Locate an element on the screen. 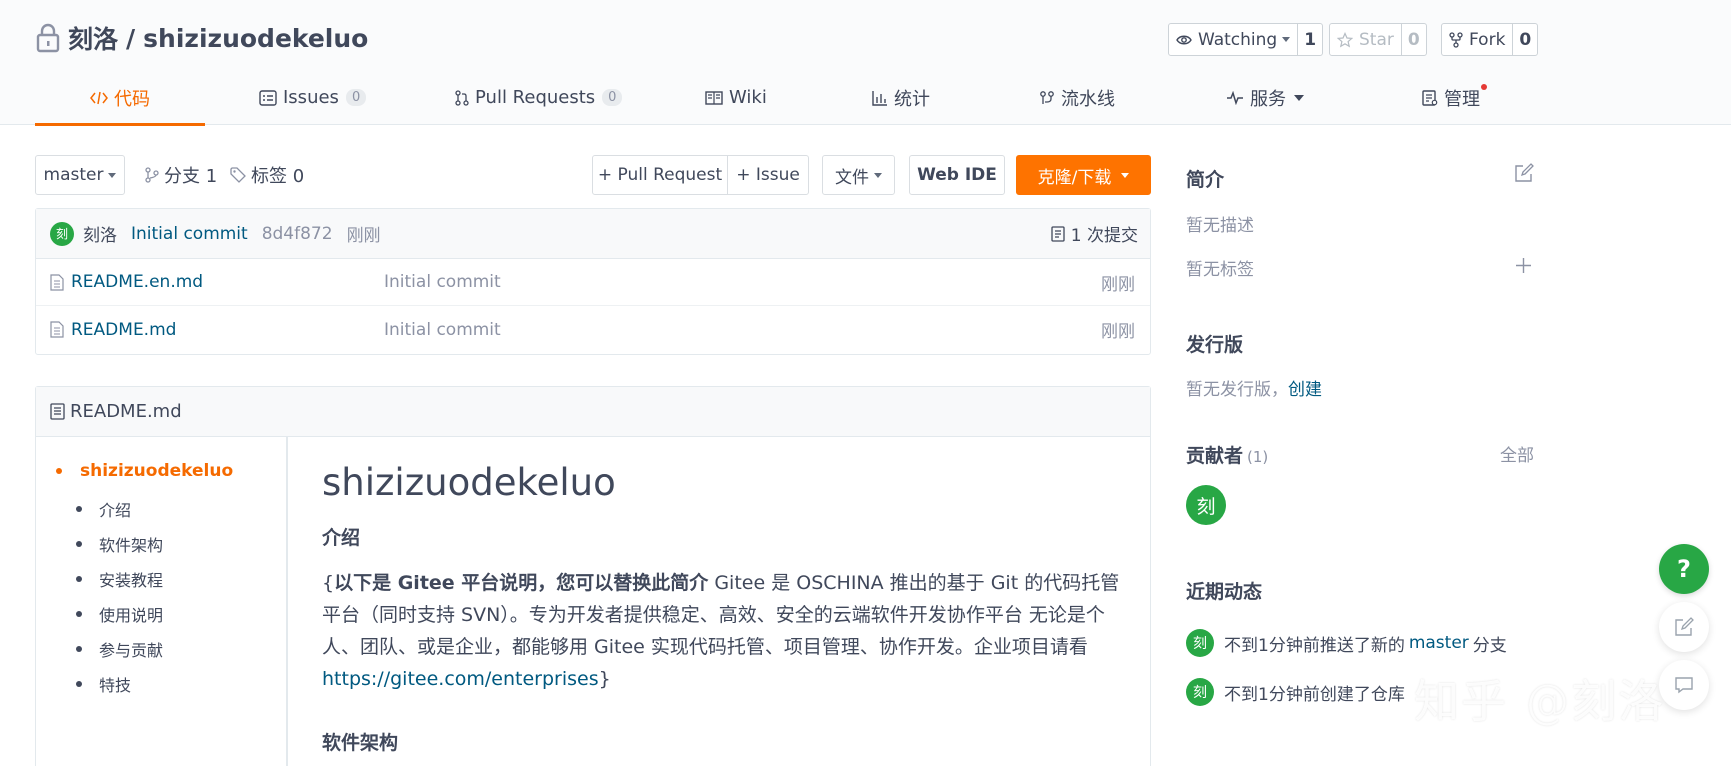 The width and height of the screenshot is (1731, 766). commit-author: 刻洛 is located at coordinates (100, 233).